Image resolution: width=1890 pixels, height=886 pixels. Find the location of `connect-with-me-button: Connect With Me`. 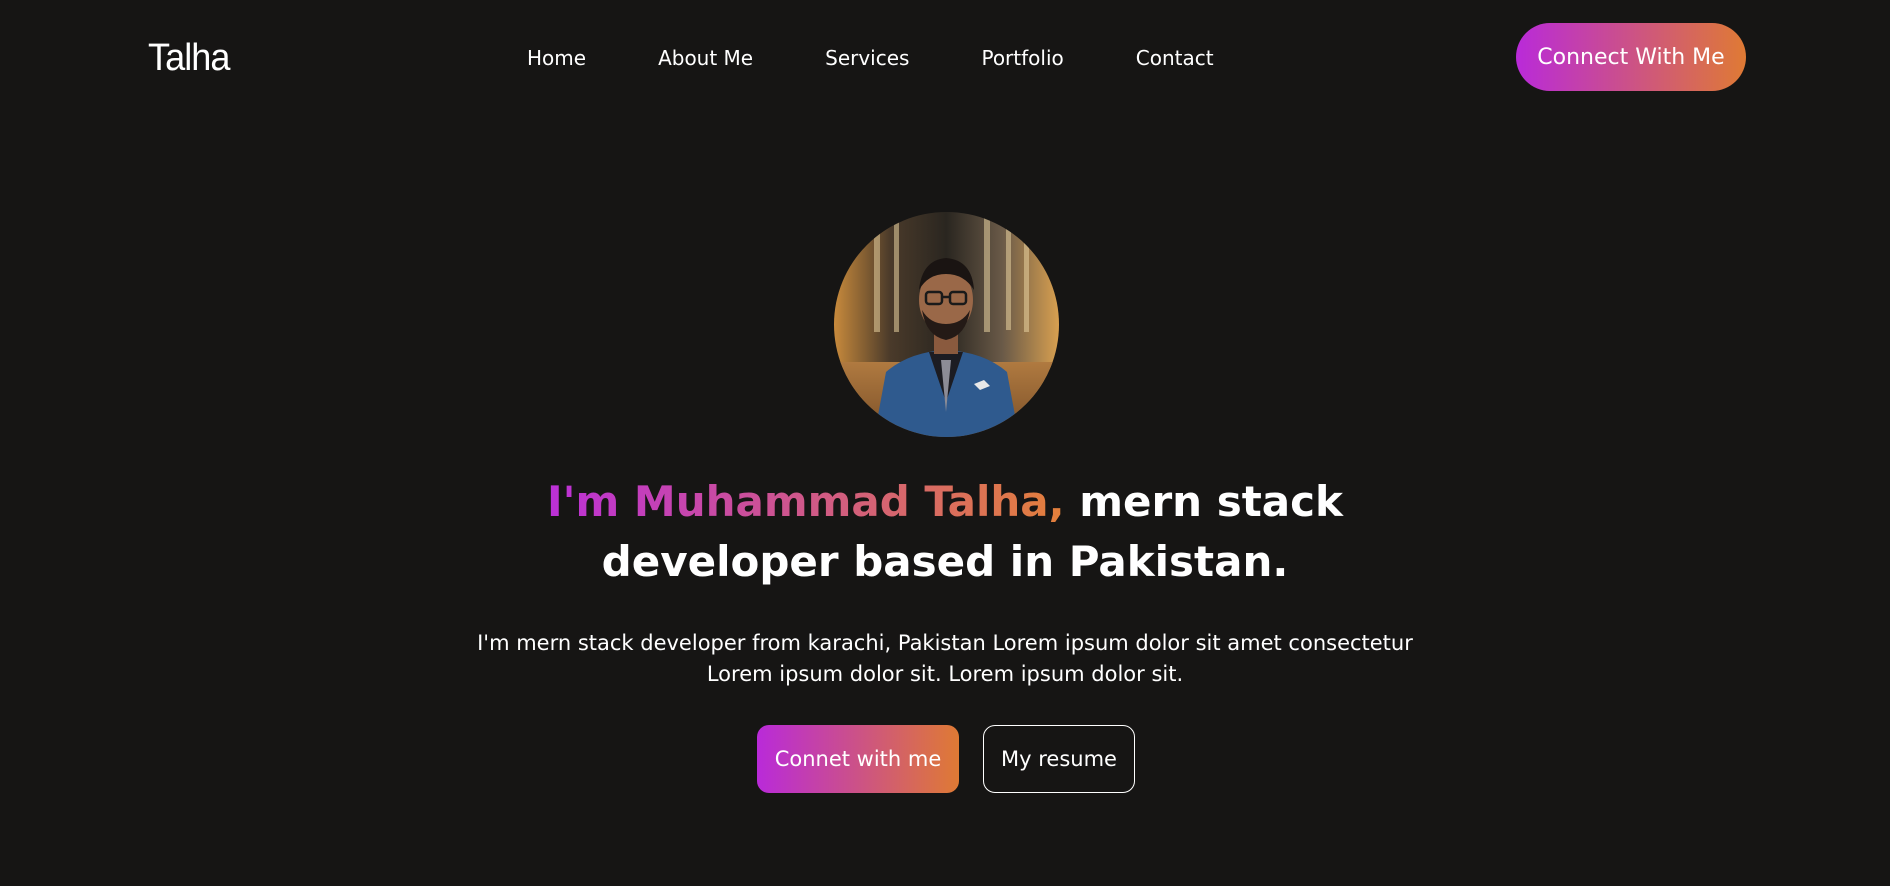

connect-with-me-button: Connect With Me is located at coordinates (1631, 57).